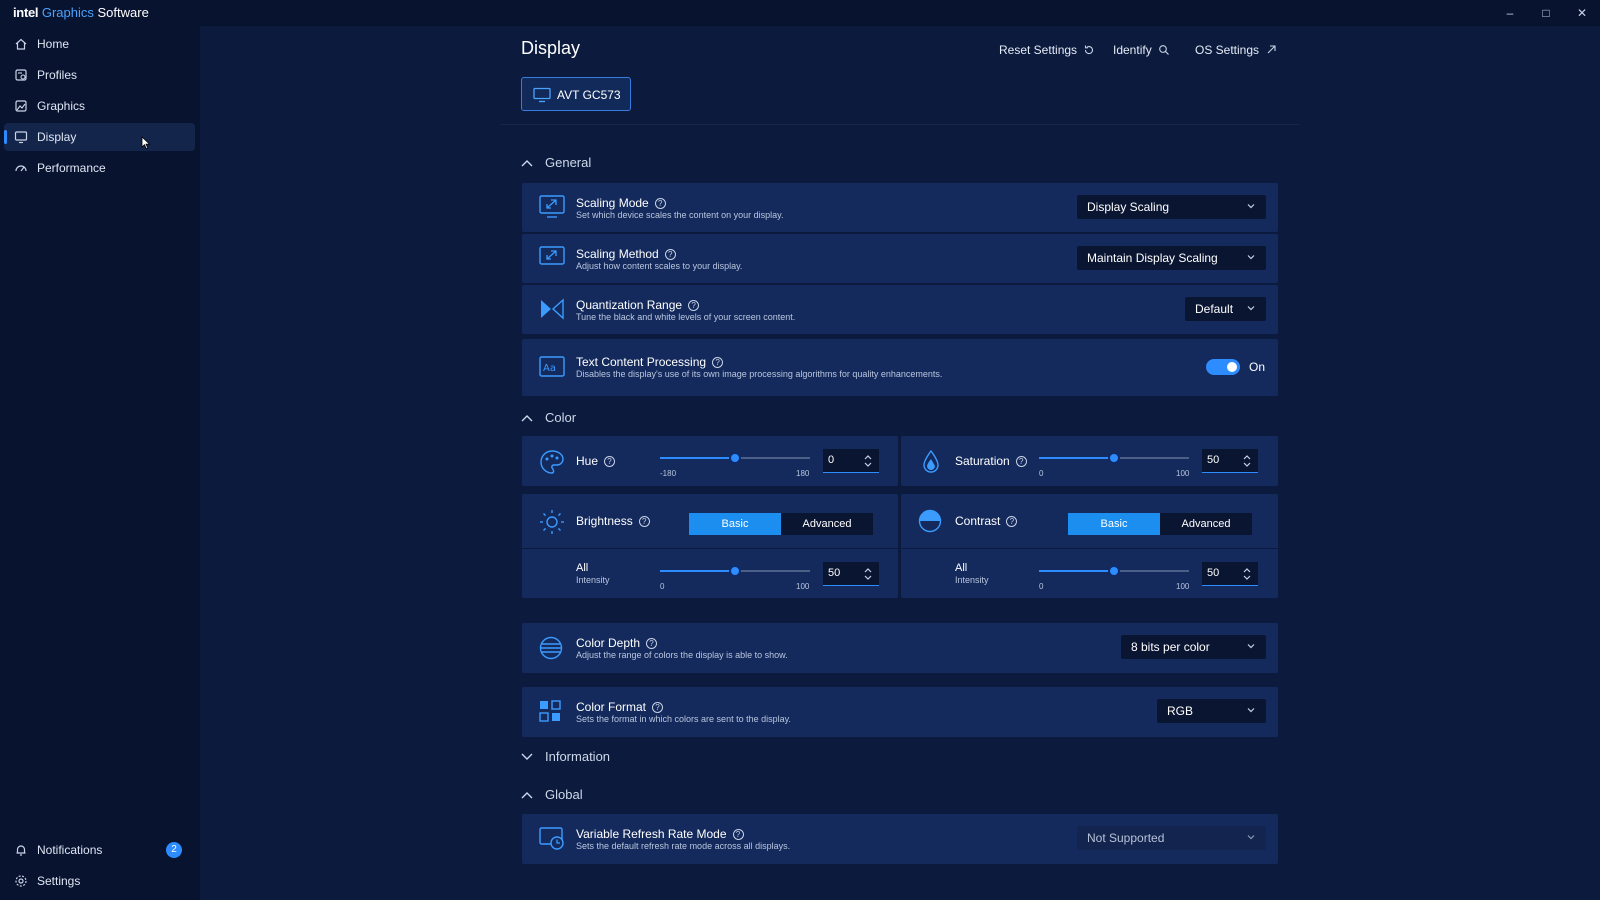  I want to click on contrast-mode-toggle: Basic Advanced, so click(1160, 524).